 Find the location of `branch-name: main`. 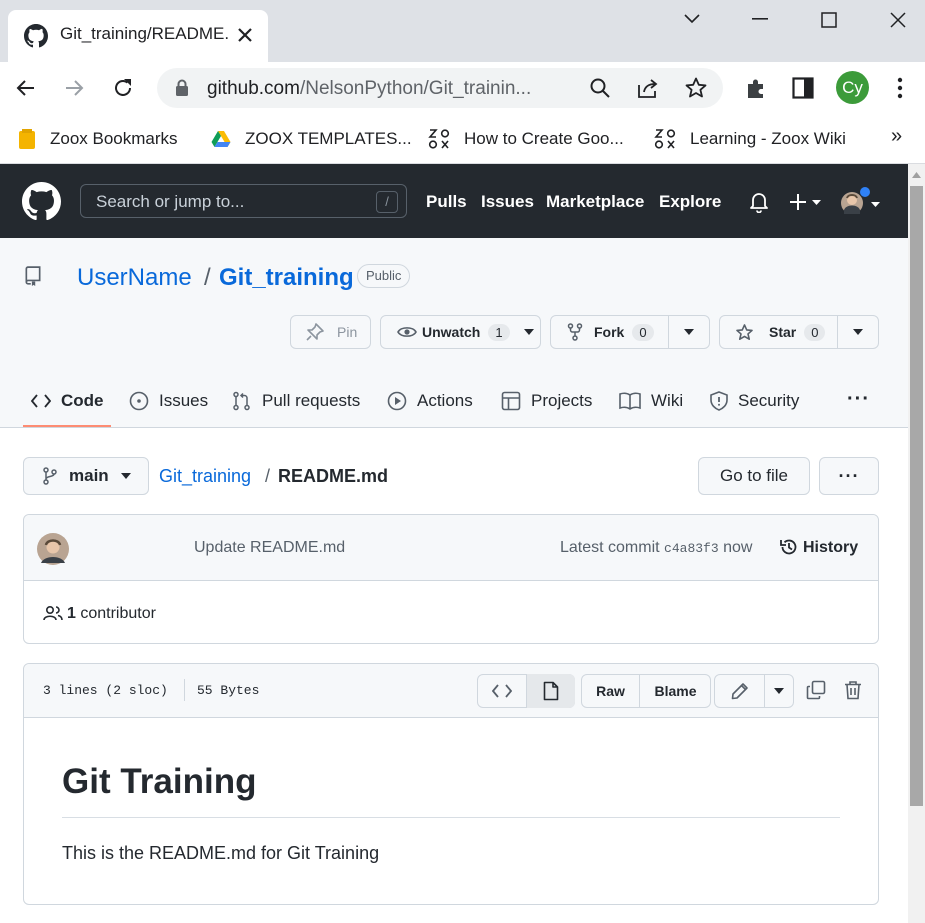

branch-name: main is located at coordinates (89, 475).